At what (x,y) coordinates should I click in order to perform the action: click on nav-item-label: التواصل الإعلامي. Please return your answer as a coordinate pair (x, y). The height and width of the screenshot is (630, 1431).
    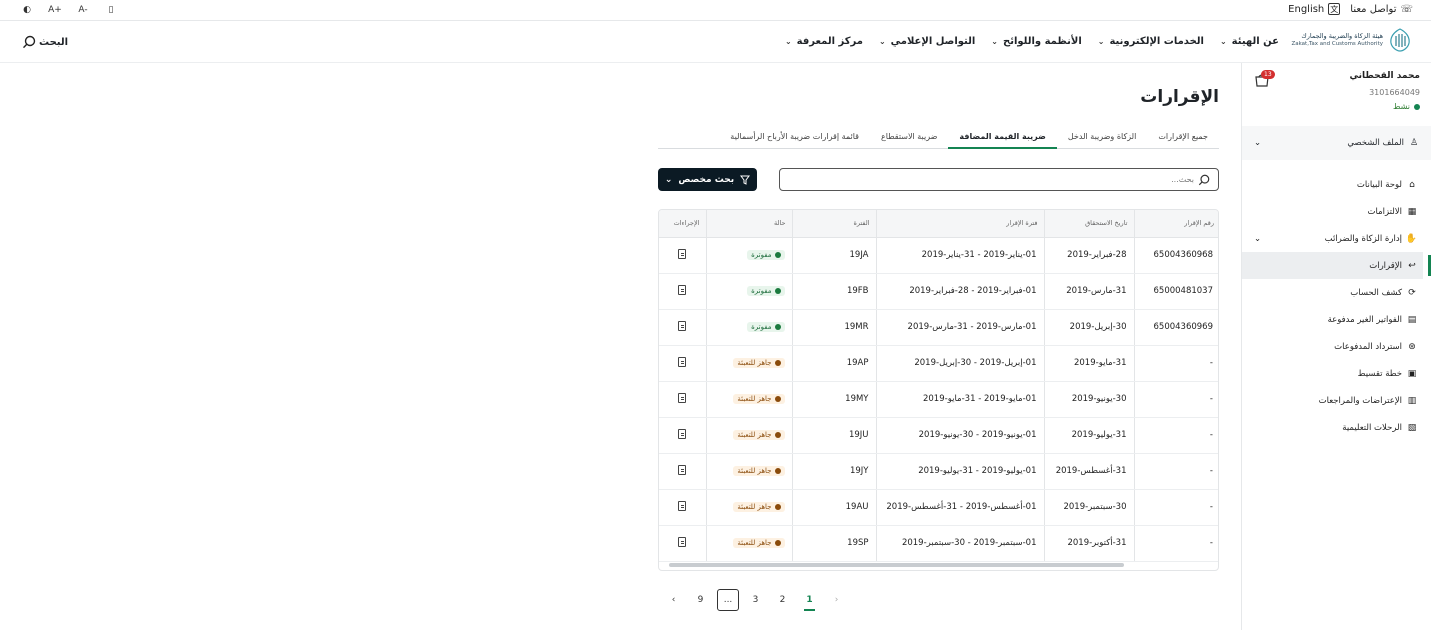
    Looking at the image, I should click on (933, 41).